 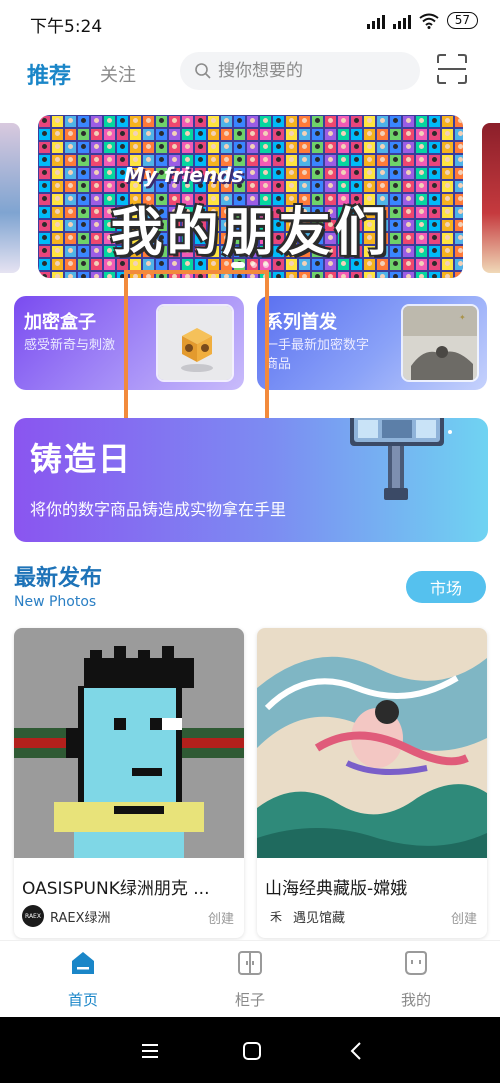 I want to click on scan-icon, so click(x=452, y=69).